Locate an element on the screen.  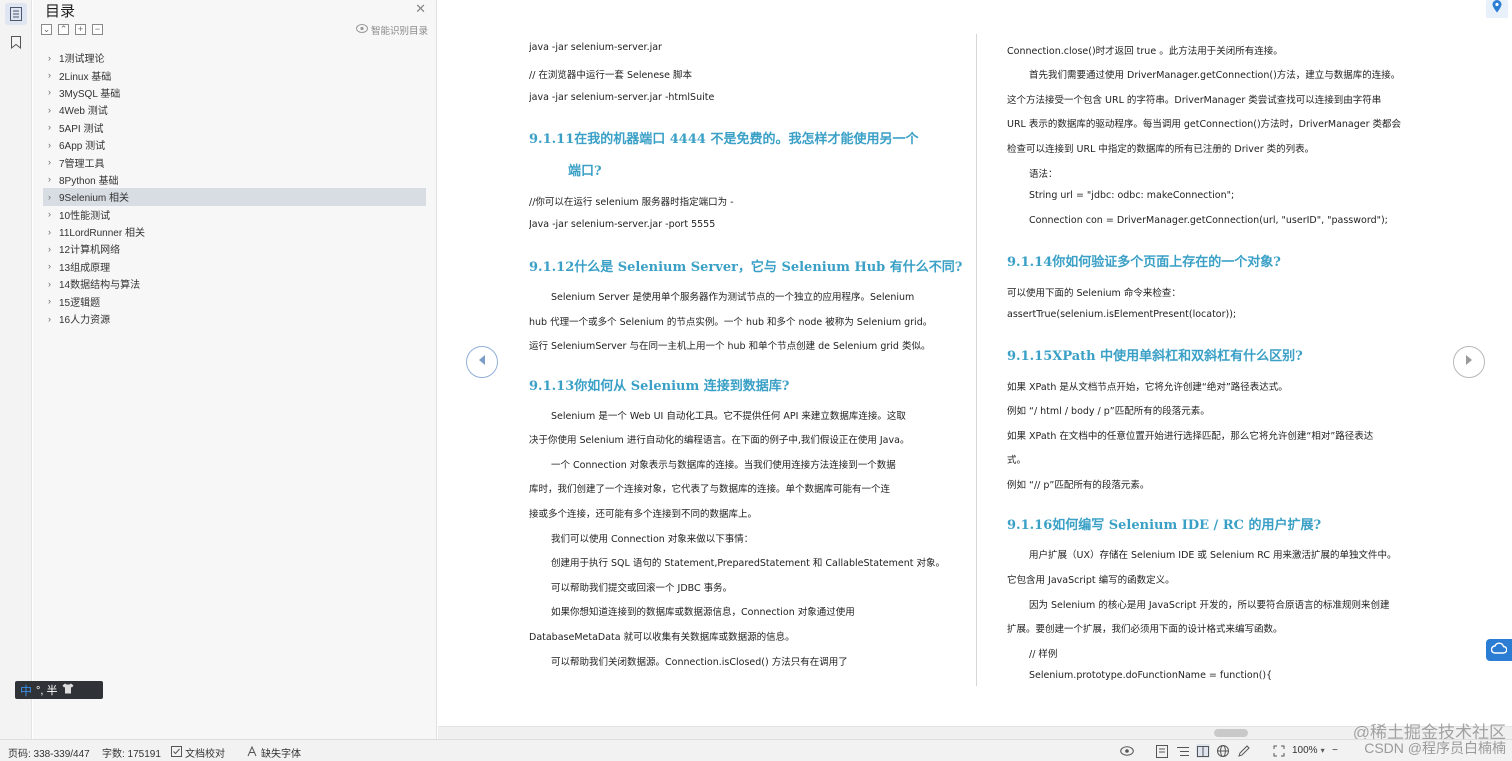
zoom-value: 100% is located at coordinates (1305, 750).